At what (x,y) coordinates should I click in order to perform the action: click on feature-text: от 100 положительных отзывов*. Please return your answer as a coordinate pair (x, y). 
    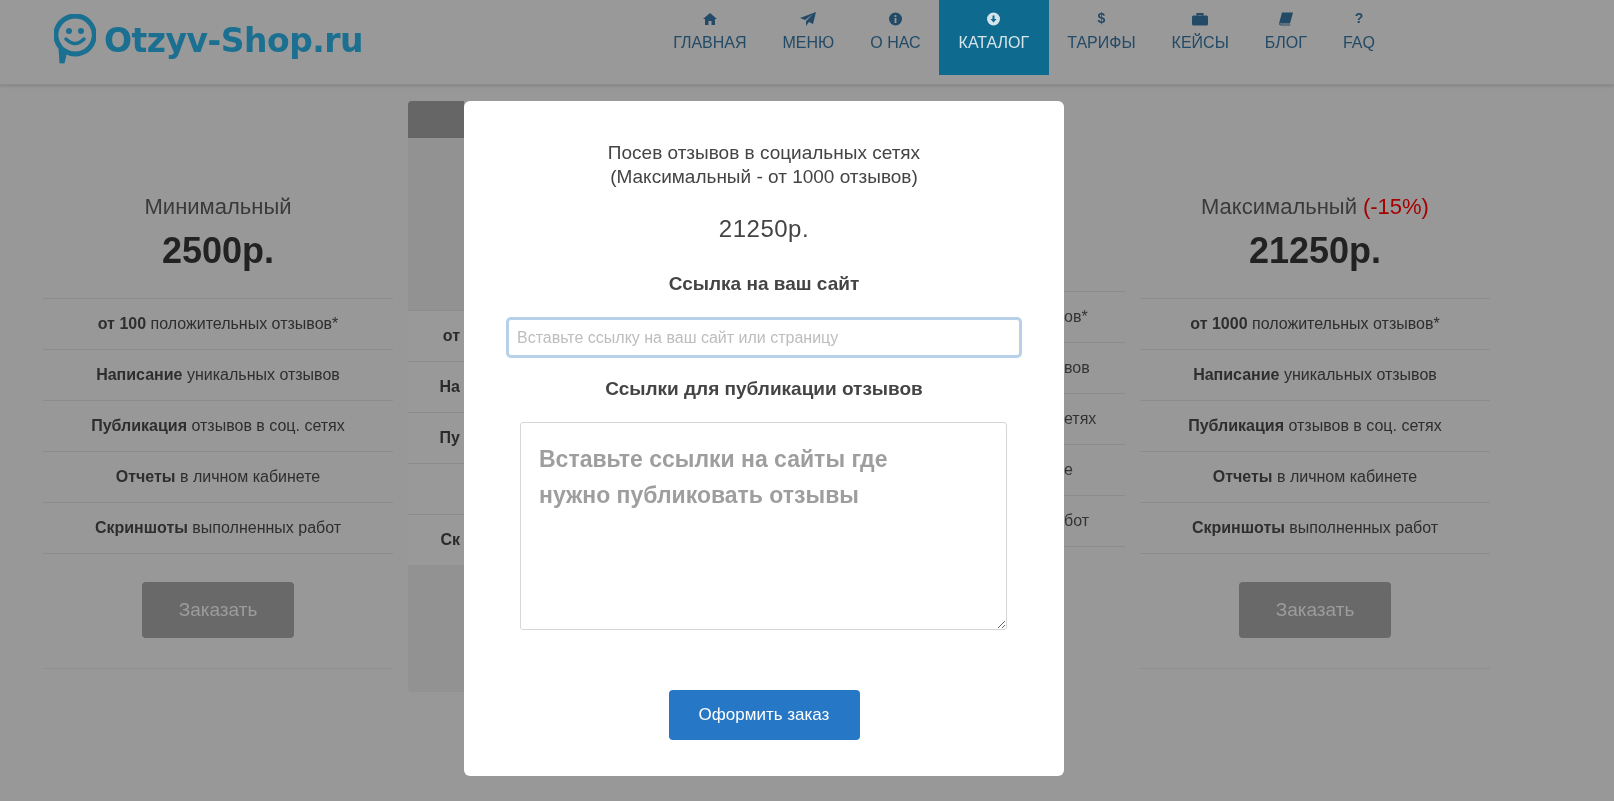
    Looking at the image, I should click on (218, 324).